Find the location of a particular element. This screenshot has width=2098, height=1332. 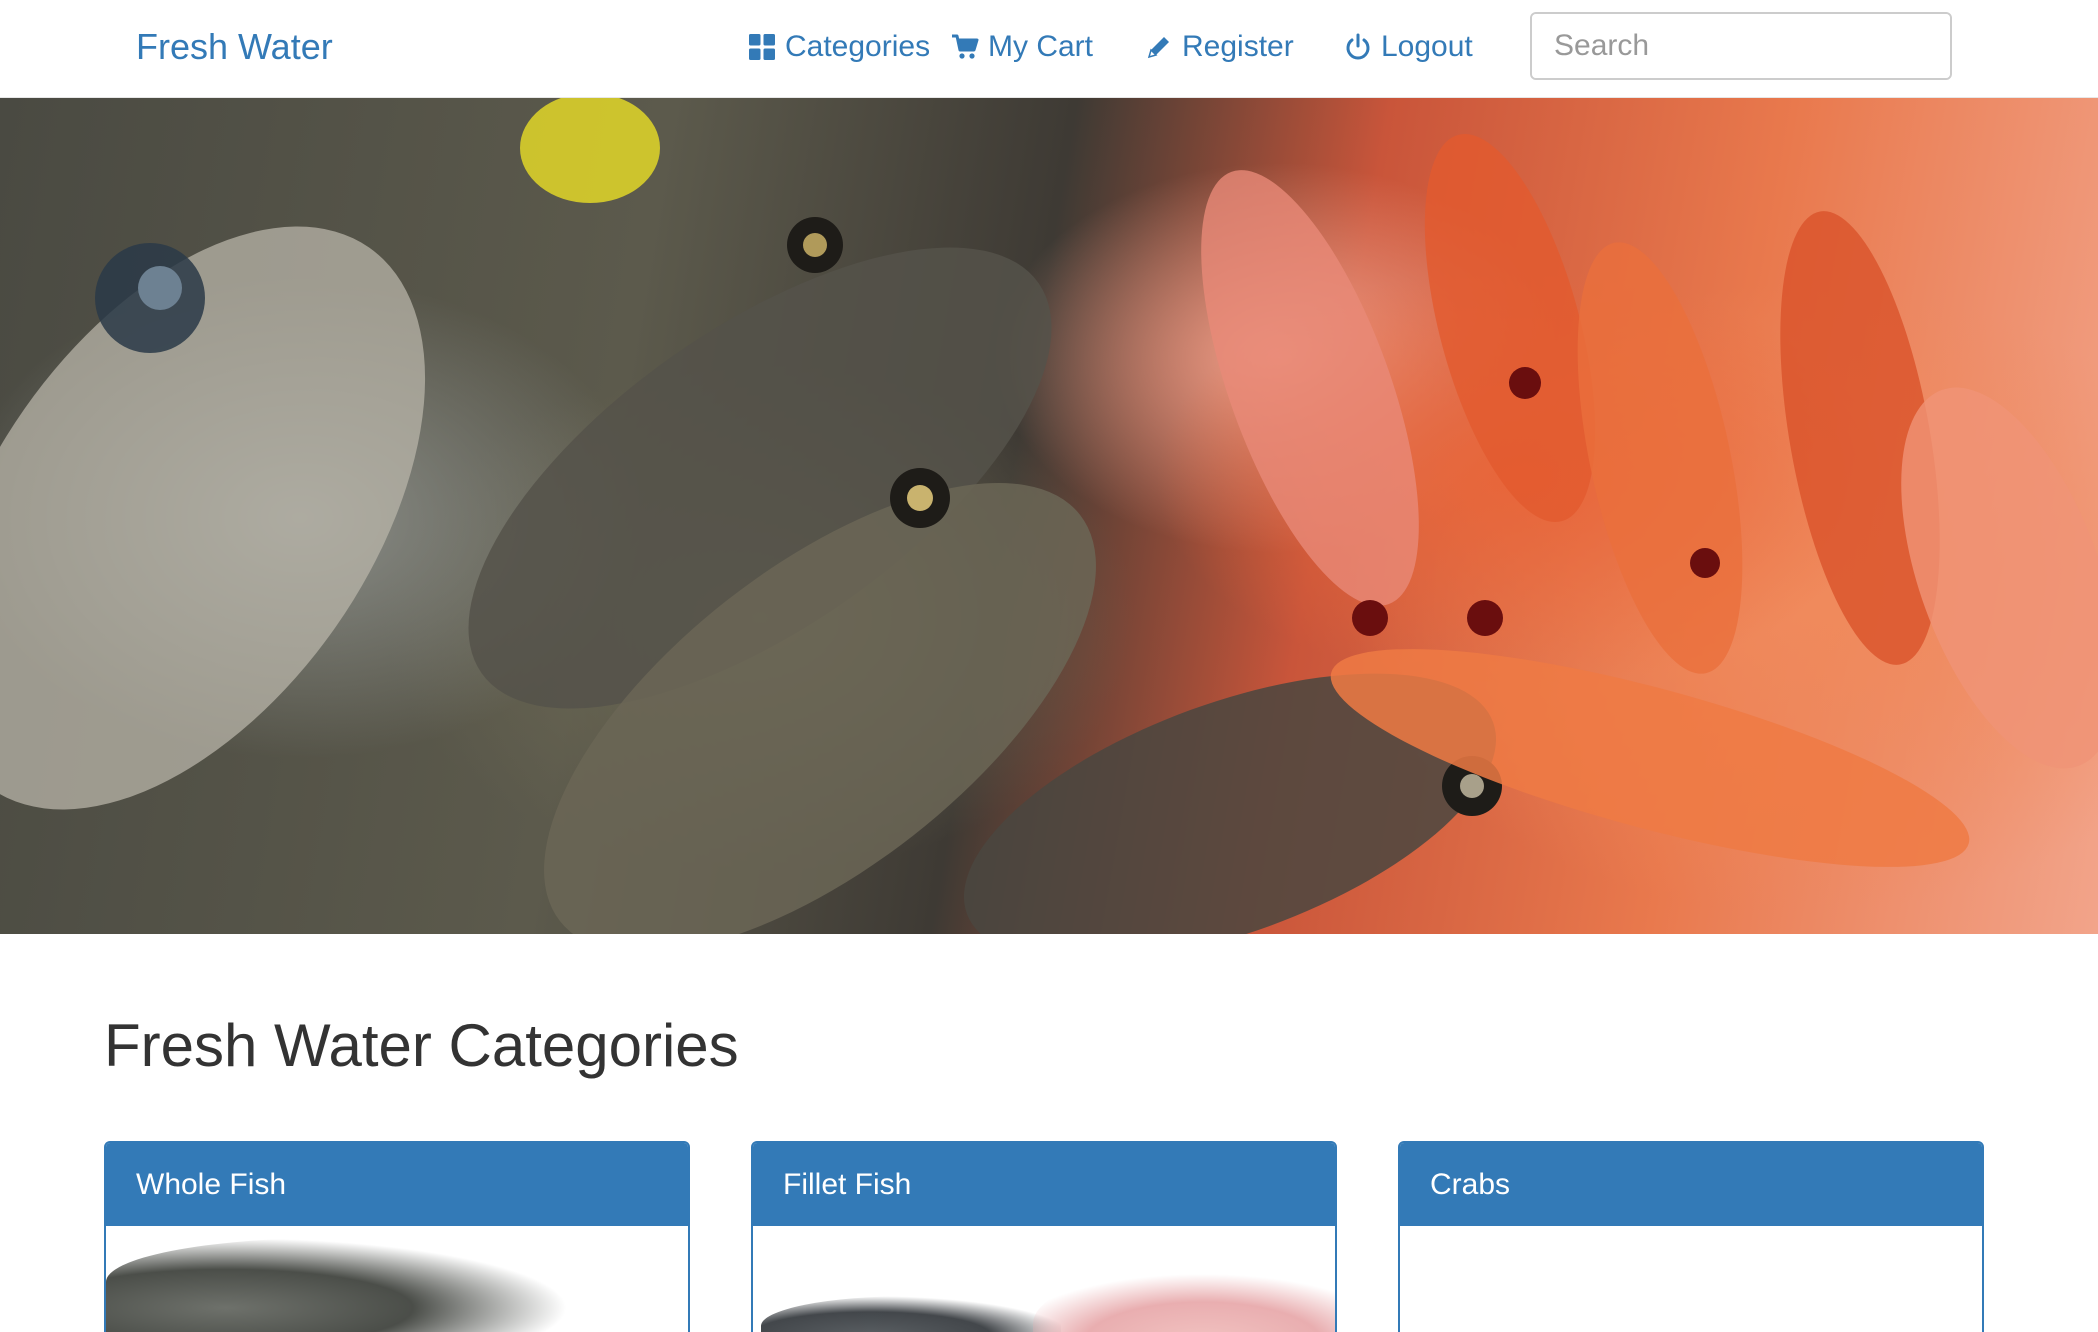

nav-logout-link: Logout is located at coordinates (1408, 47).